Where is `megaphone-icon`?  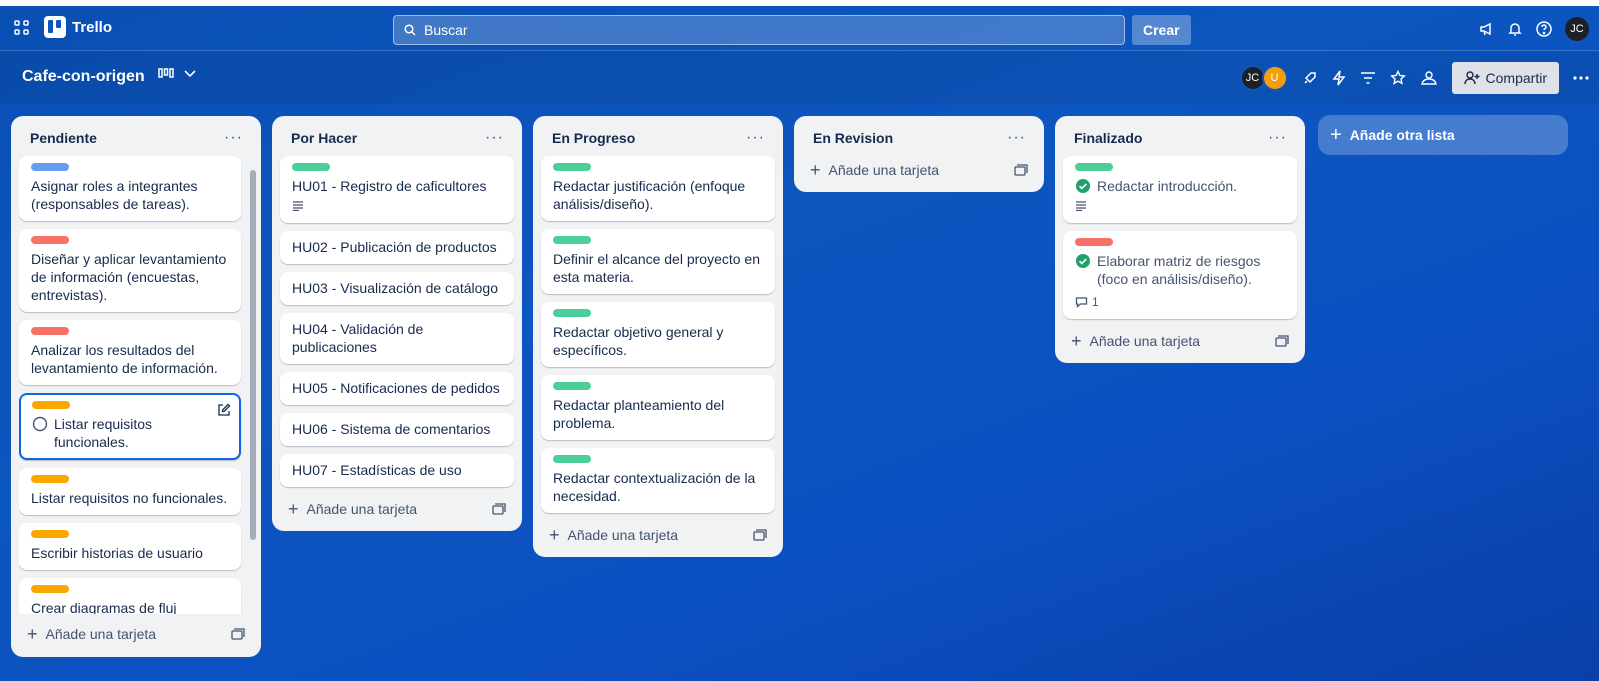 megaphone-icon is located at coordinates (1487, 29).